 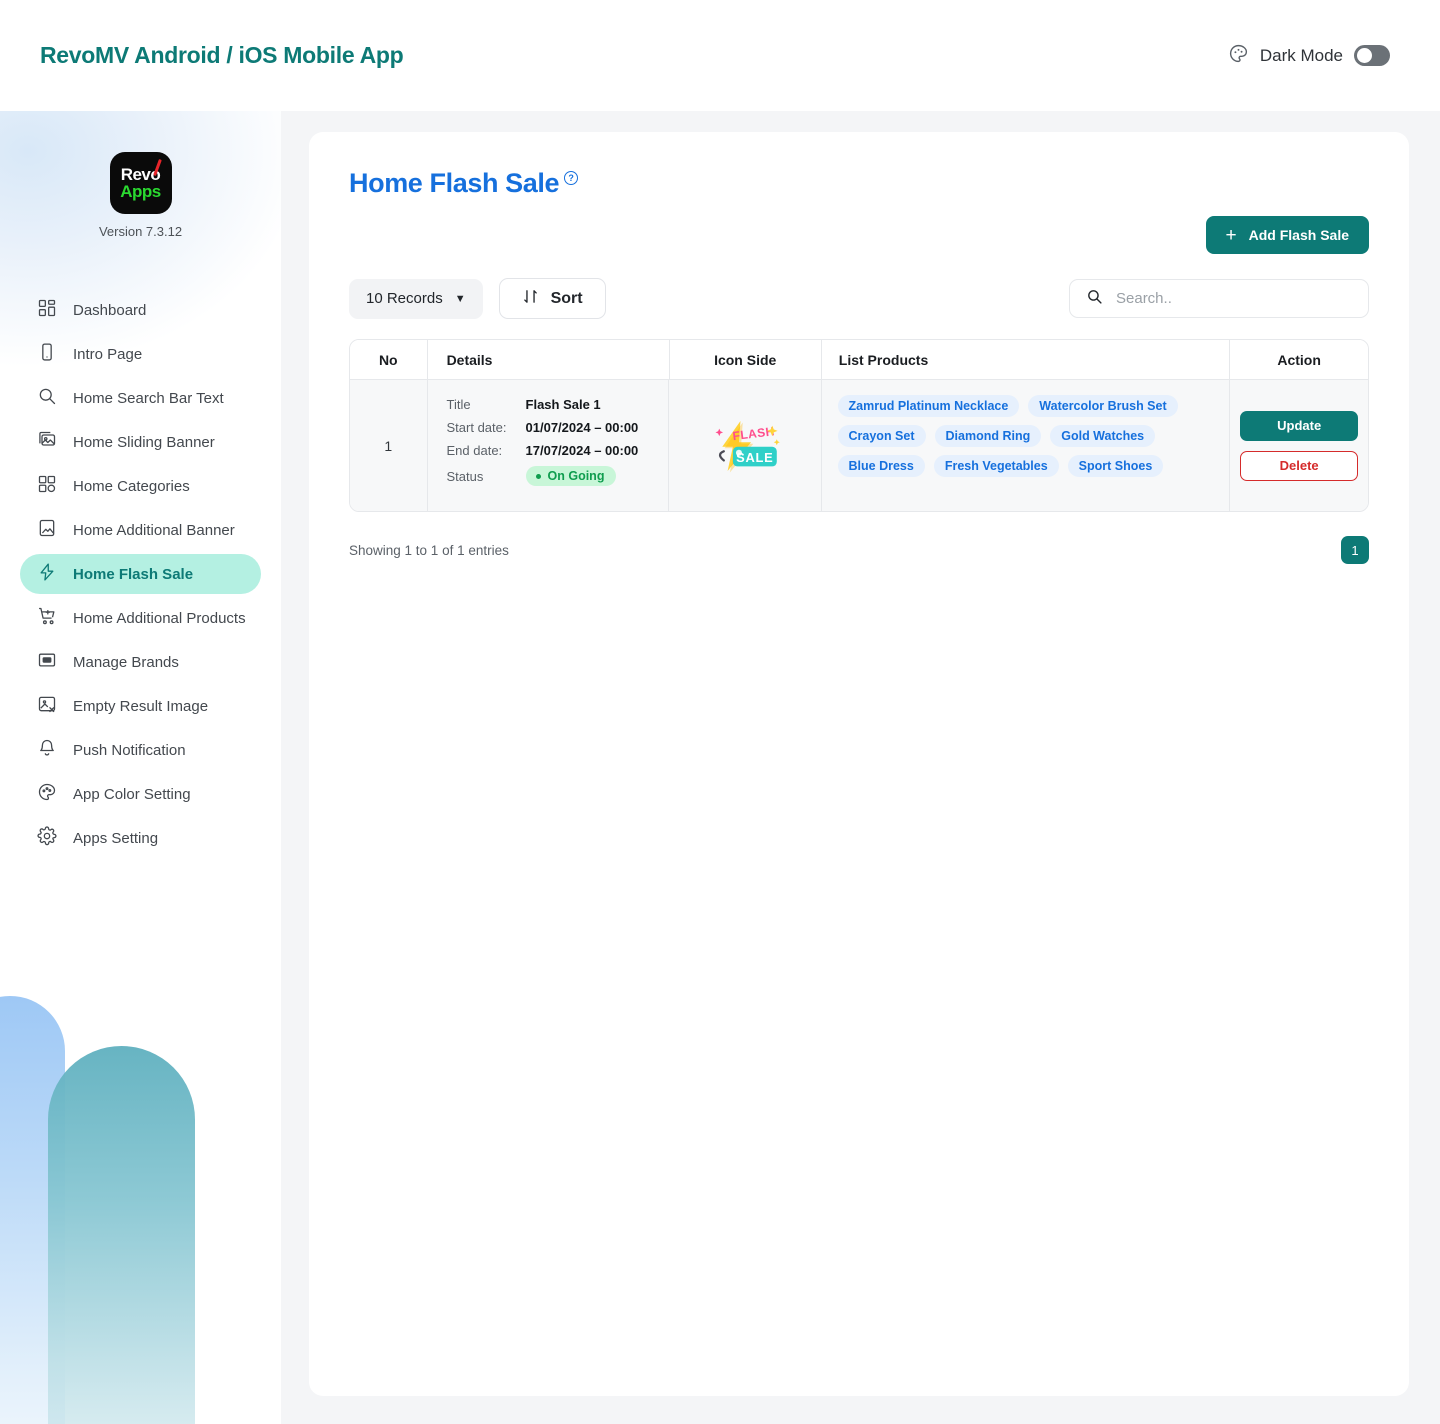 I want to click on add-flash-sale-label: Add Flash Sale, so click(x=1298, y=235).